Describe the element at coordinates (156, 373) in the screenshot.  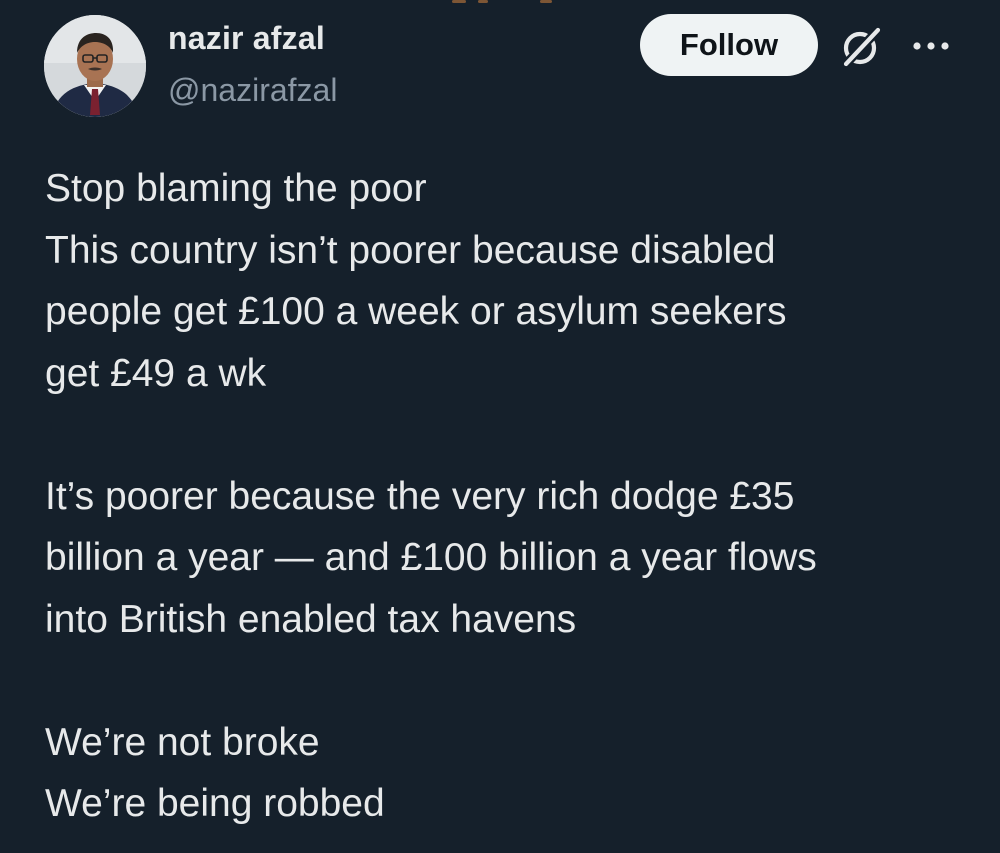
I see `tweet-line: get £49 a wk` at that location.